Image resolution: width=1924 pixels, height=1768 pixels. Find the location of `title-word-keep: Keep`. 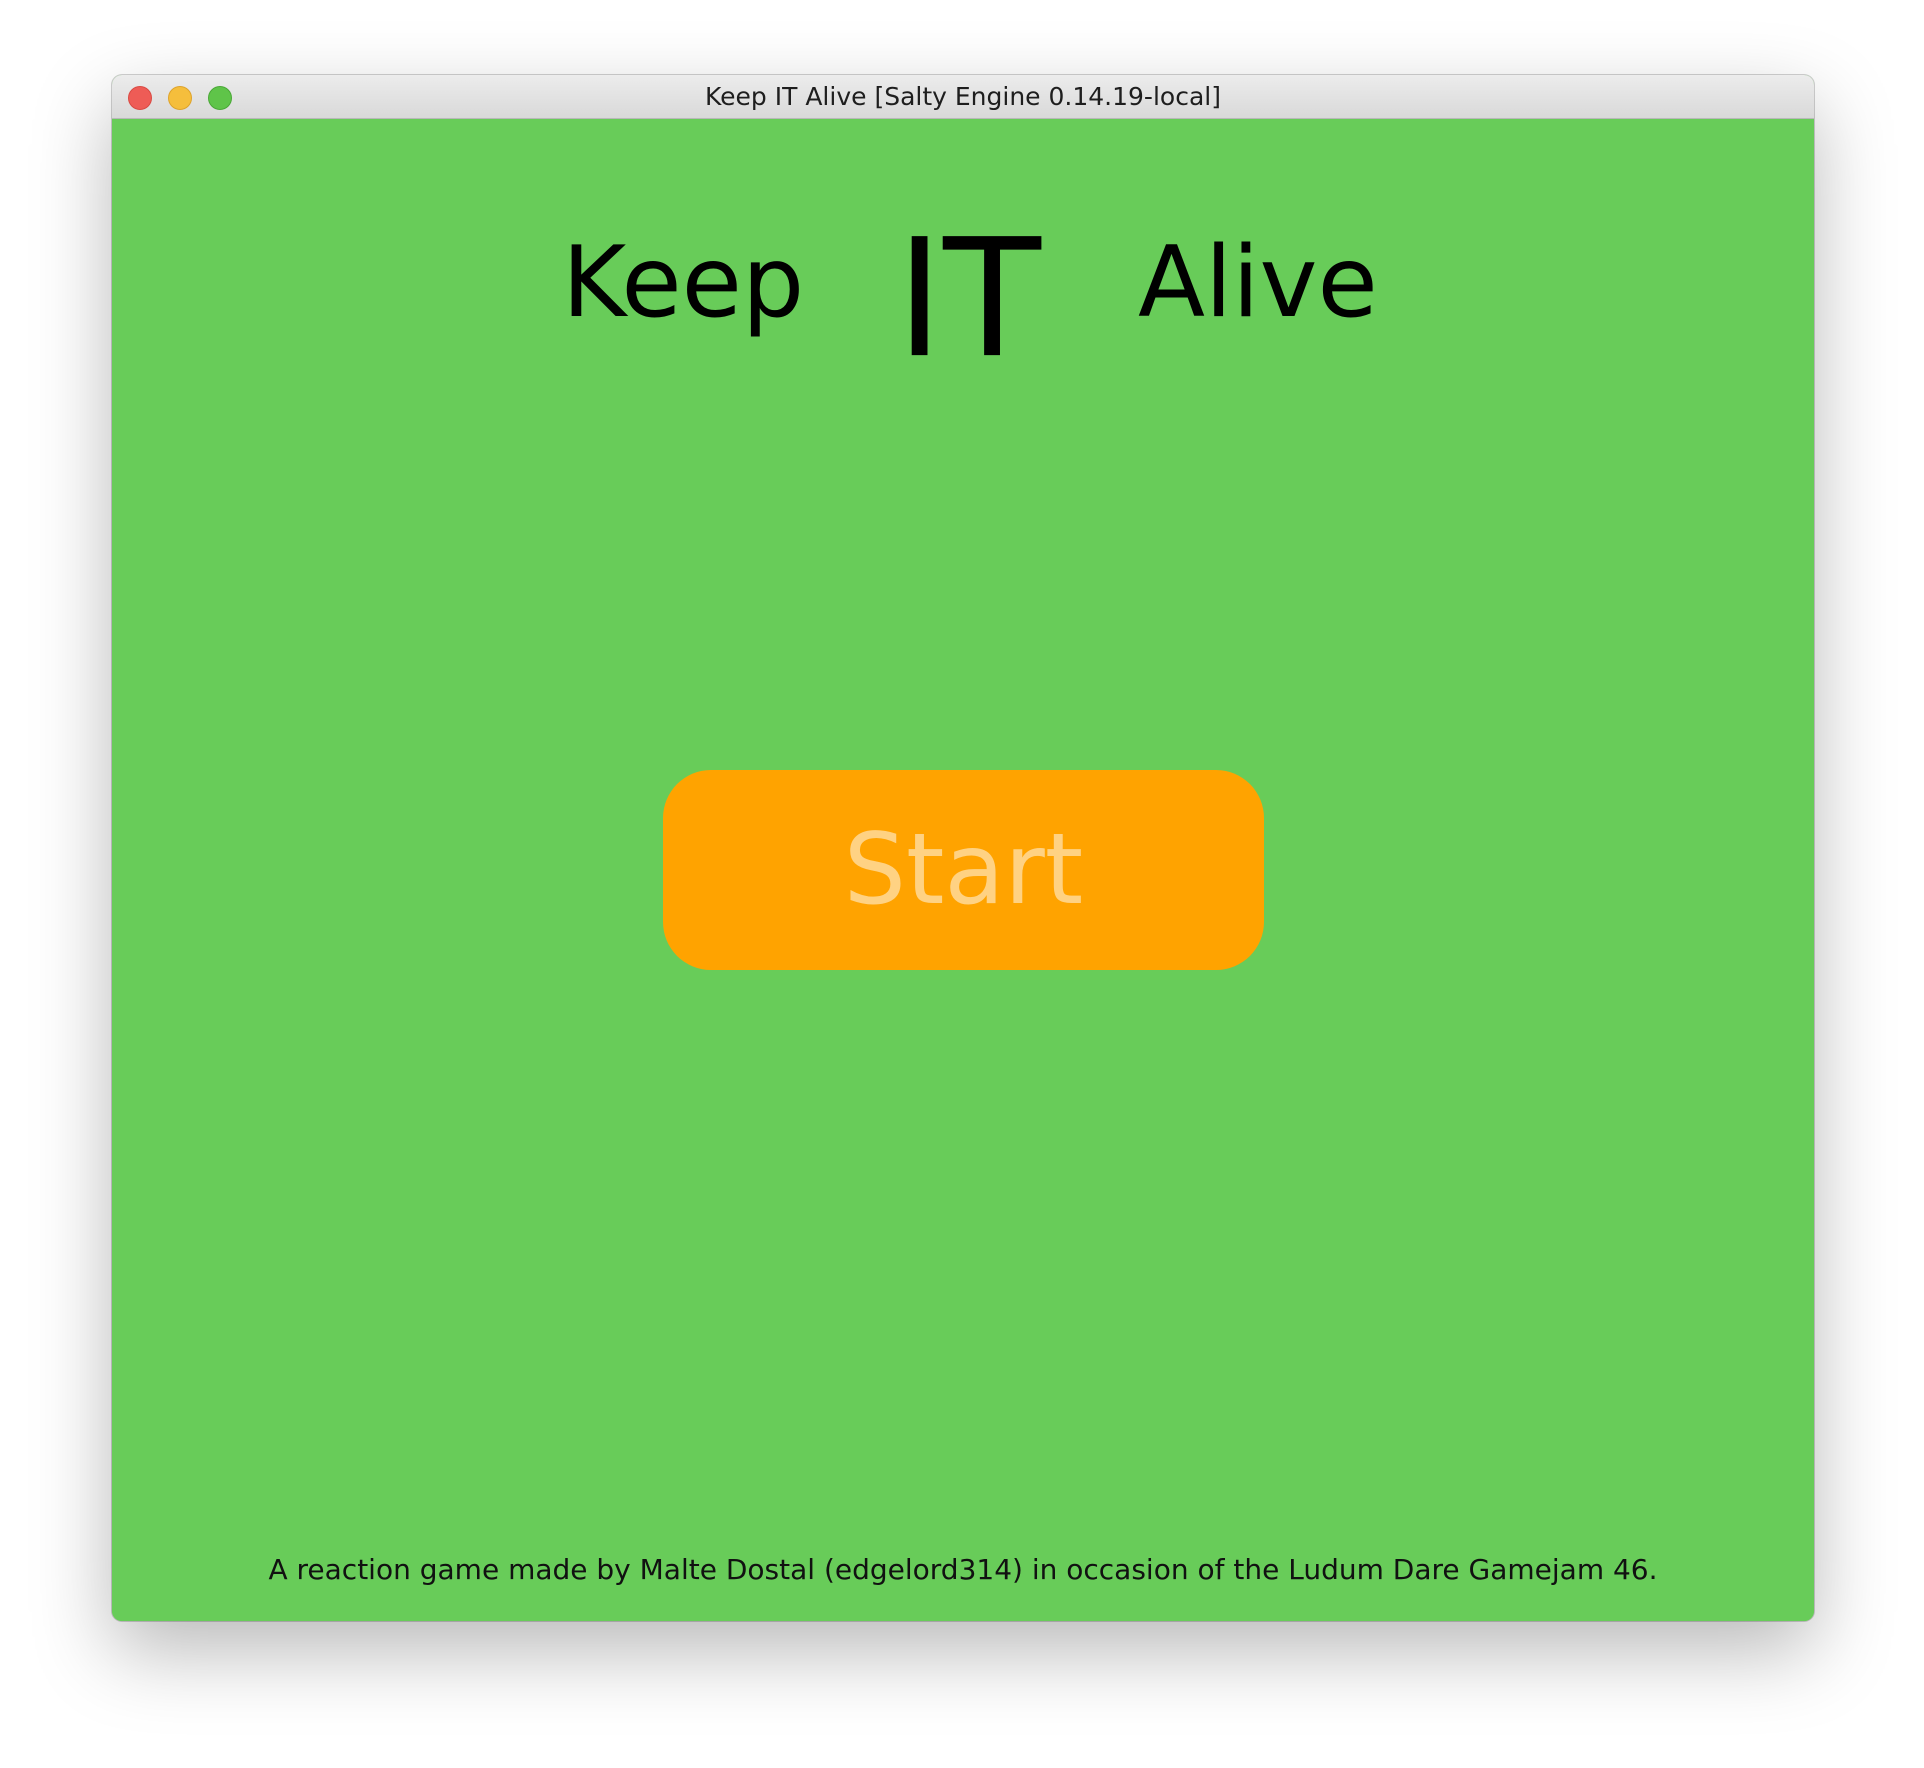

title-word-keep: Keep is located at coordinates (683, 283).